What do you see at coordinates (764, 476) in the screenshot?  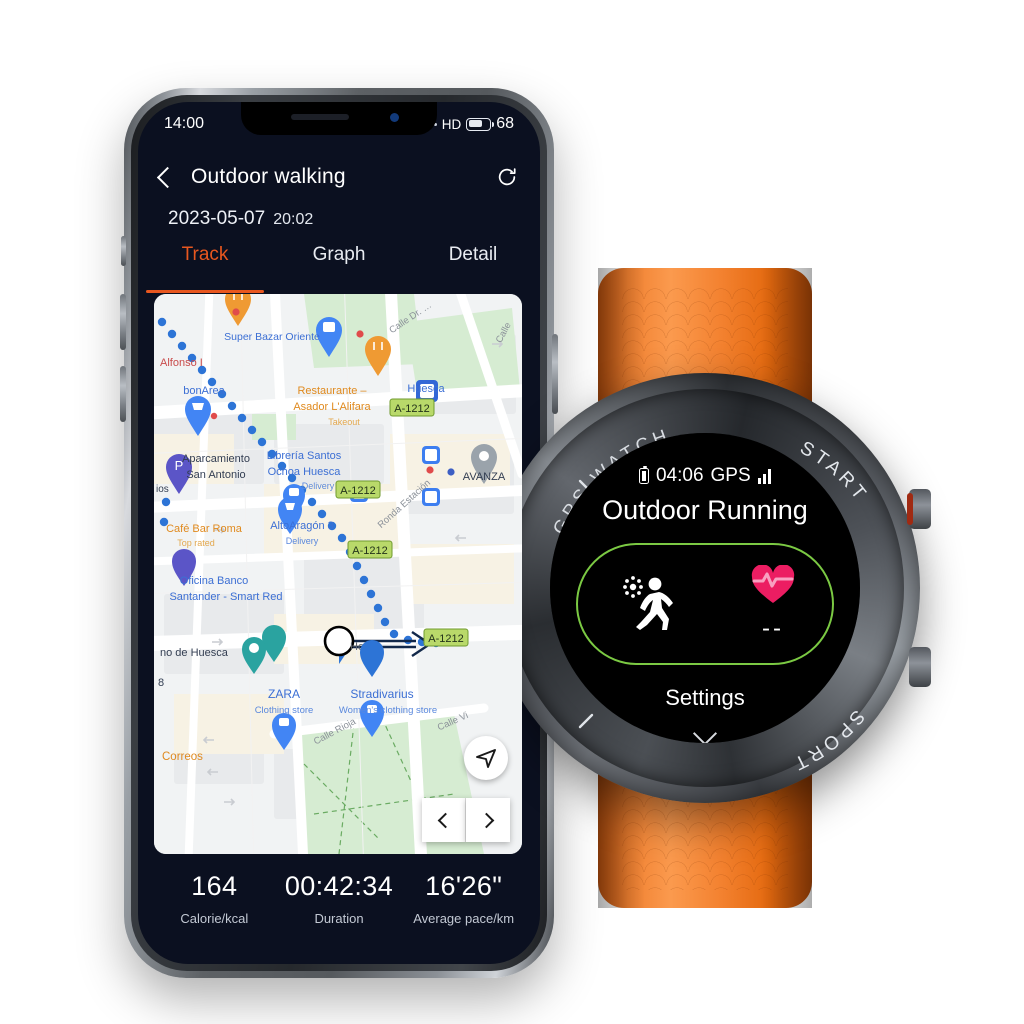 I see `signal-bars-icon` at bounding box center [764, 476].